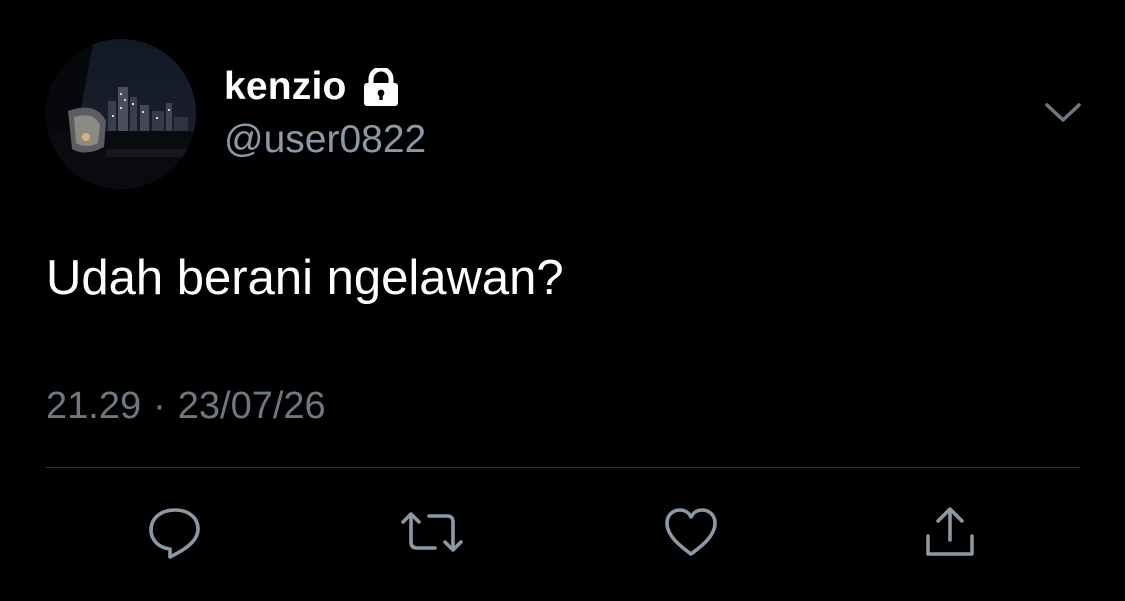  What do you see at coordinates (381, 87) in the screenshot?
I see `lock-icon` at bounding box center [381, 87].